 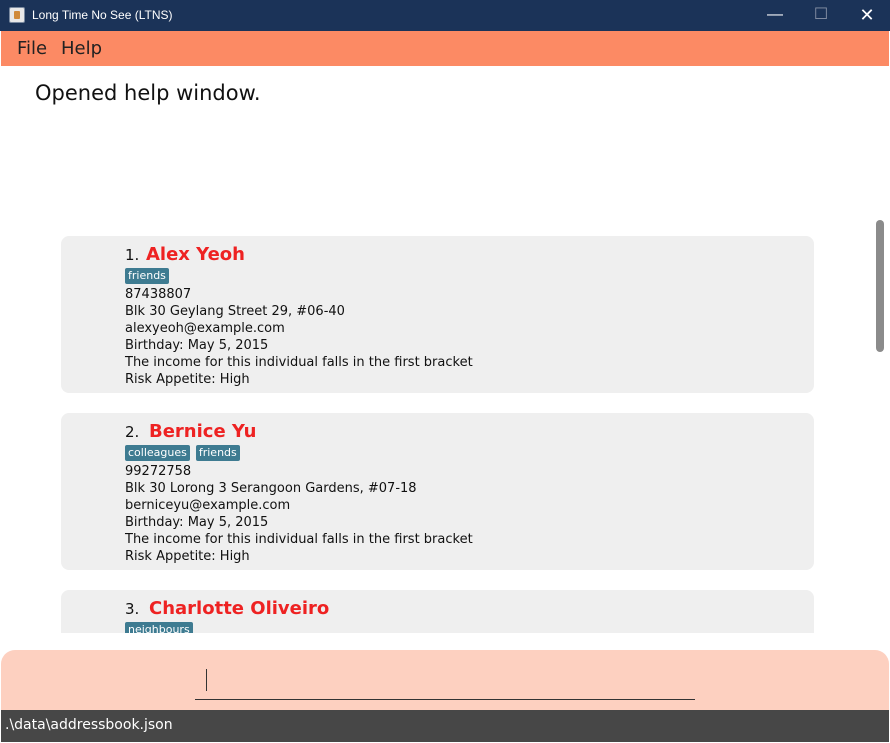 I want to click on tag-list: neighbours, so click(x=159, y=627).